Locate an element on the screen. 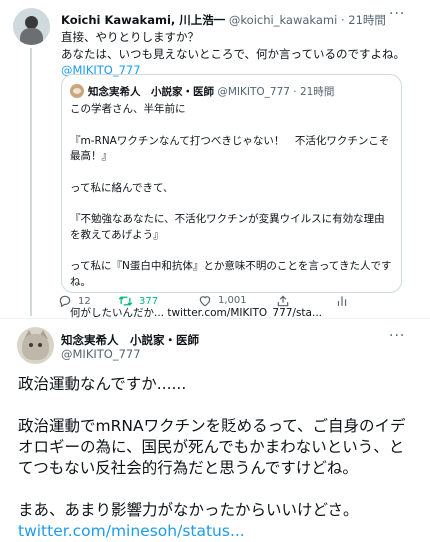 This screenshot has height=542, width=430. quoted-paragraph: 『m-RNAワクチンなんて打つべきじゃない！ 不活化ワクチンこそ最高！』 is located at coordinates (230, 148).